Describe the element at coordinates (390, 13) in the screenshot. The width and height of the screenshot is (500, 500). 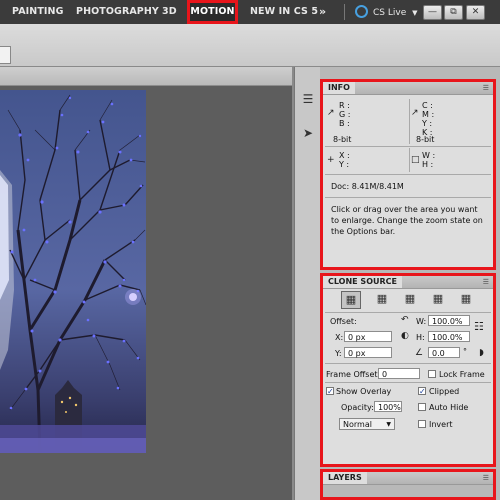
I see `cs-live-label: CS Live` at that location.